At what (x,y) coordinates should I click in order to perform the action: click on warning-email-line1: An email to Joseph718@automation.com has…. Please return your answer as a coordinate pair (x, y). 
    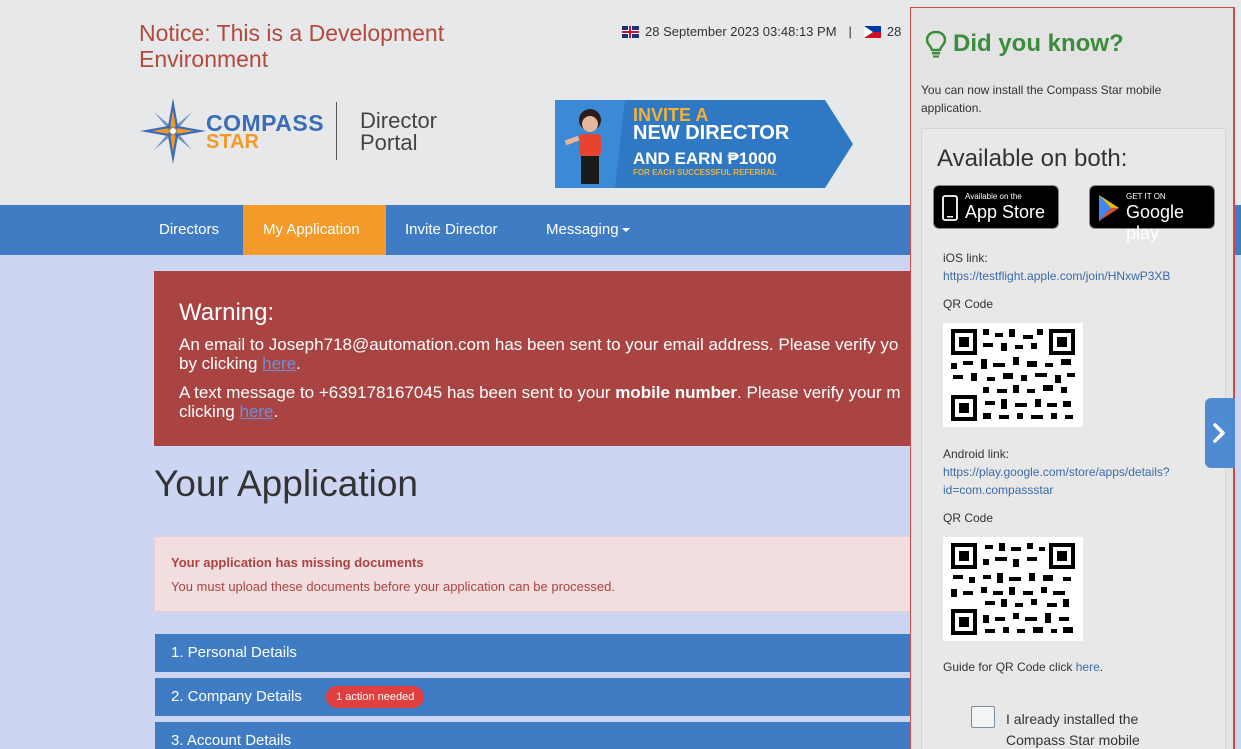
    Looking at the image, I should click on (539, 344).